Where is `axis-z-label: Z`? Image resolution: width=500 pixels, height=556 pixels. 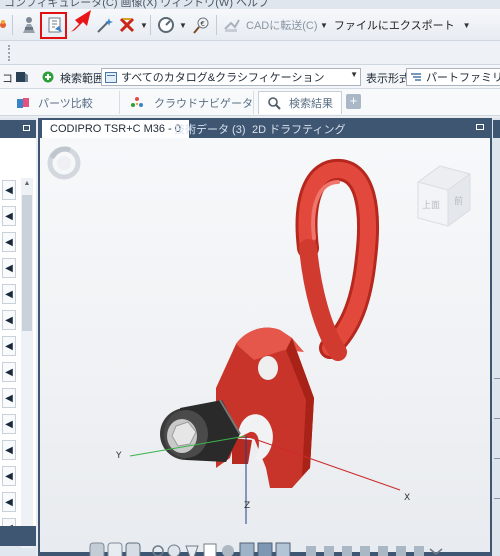 axis-z-label: Z is located at coordinates (247, 506).